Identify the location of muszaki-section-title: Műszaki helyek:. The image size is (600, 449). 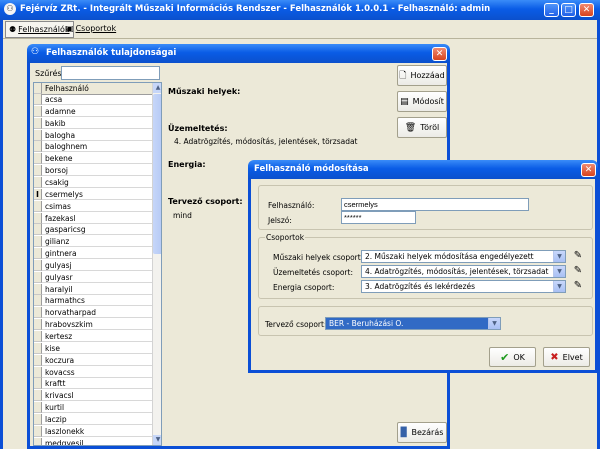
(204, 91).